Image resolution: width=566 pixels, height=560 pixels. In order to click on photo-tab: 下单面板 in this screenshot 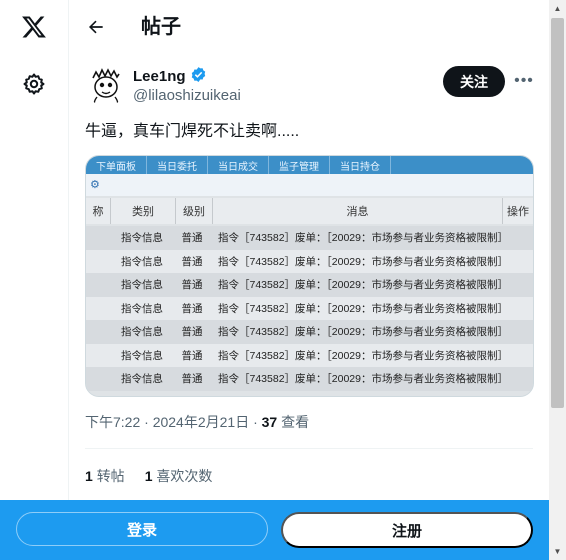, I will do `click(116, 165)`.